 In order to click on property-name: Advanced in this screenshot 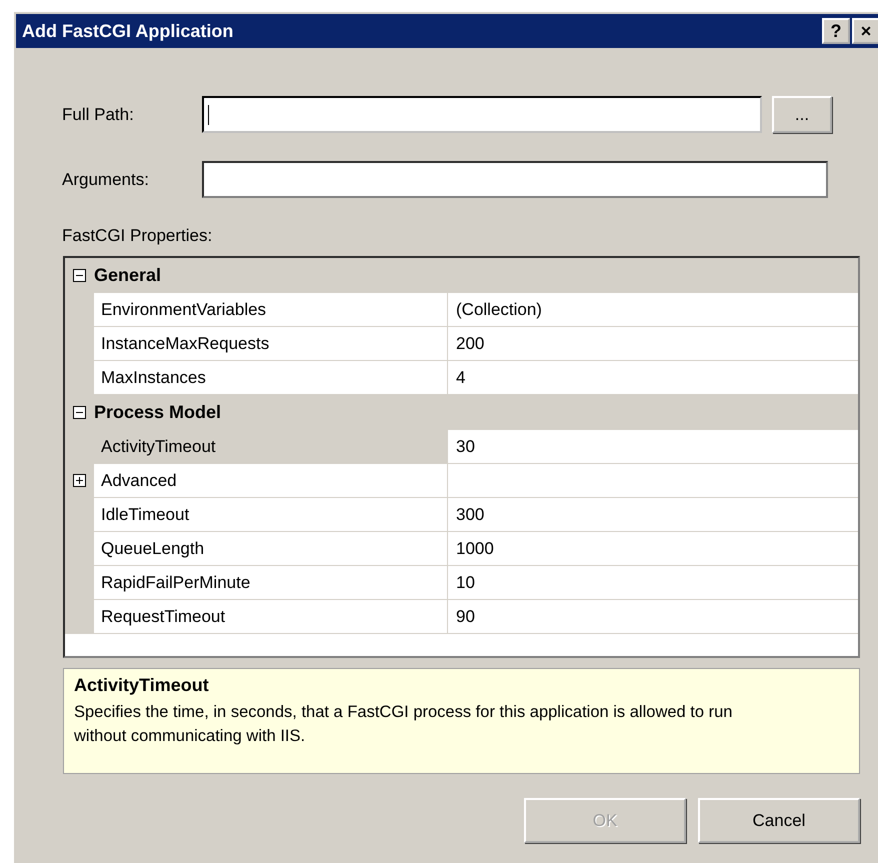, I will do `click(271, 480)`.